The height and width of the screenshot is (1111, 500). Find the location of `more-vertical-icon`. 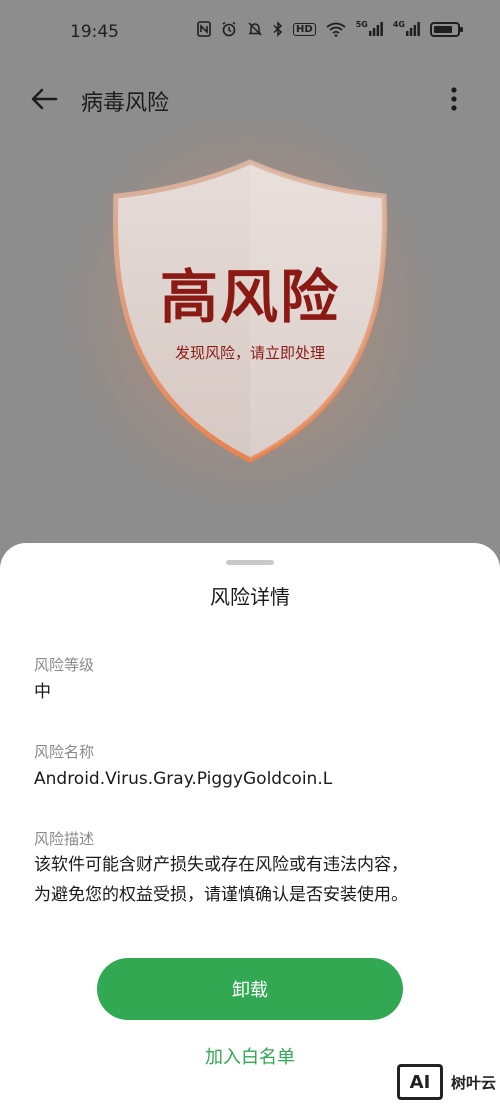

more-vertical-icon is located at coordinates (454, 99).